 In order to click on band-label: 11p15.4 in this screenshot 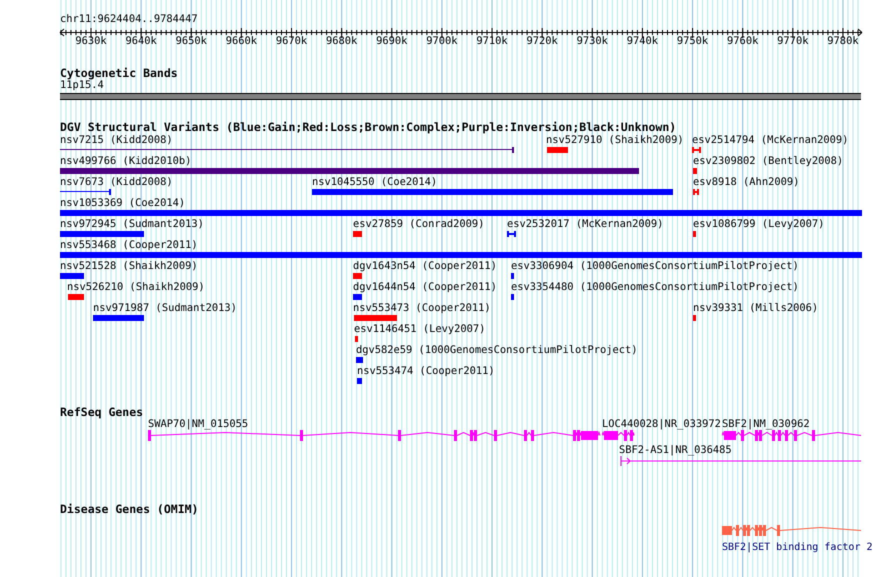, I will do `click(82, 85)`.